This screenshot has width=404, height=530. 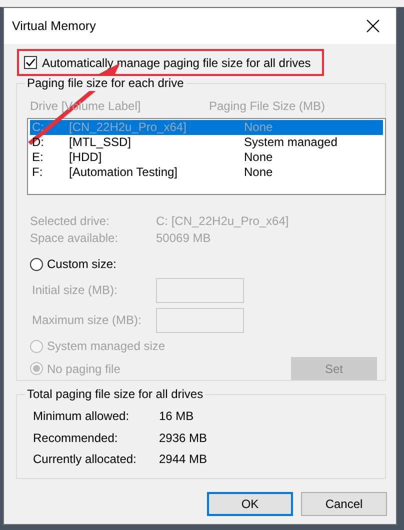 What do you see at coordinates (373, 26) in the screenshot?
I see `close-icon` at bounding box center [373, 26].